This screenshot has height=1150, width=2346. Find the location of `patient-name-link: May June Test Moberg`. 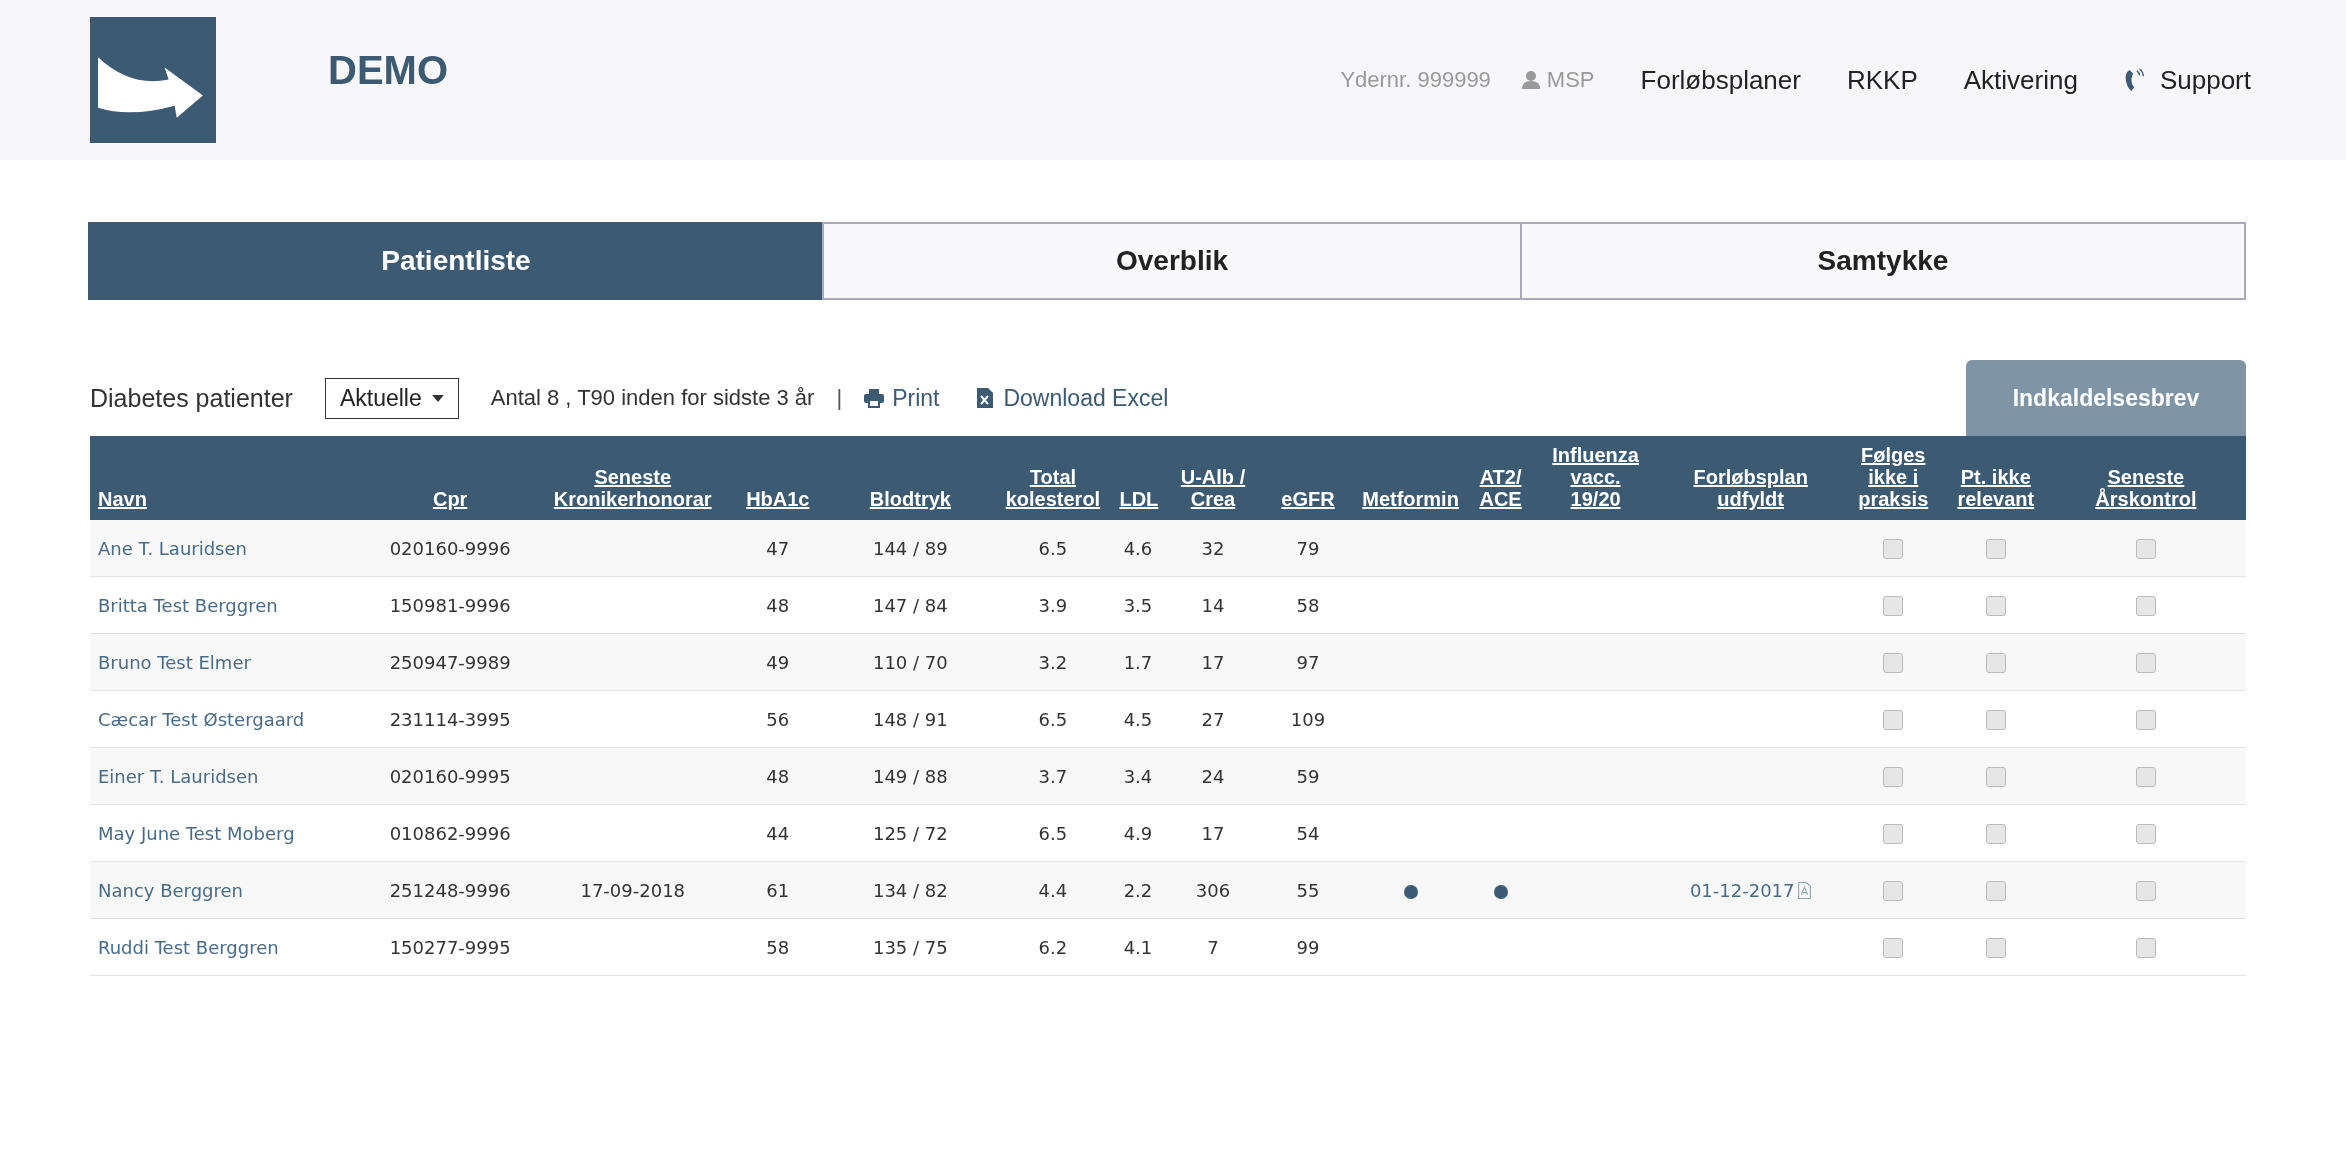

patient-name-link: May June Test Moberg is located at coordinates (196, 833).